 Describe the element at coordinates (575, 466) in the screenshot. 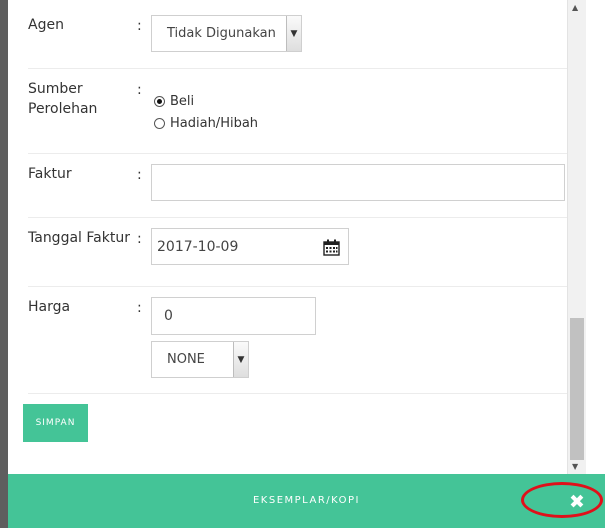

I see `scroll-down-arrow-icon: ▼` at that location.